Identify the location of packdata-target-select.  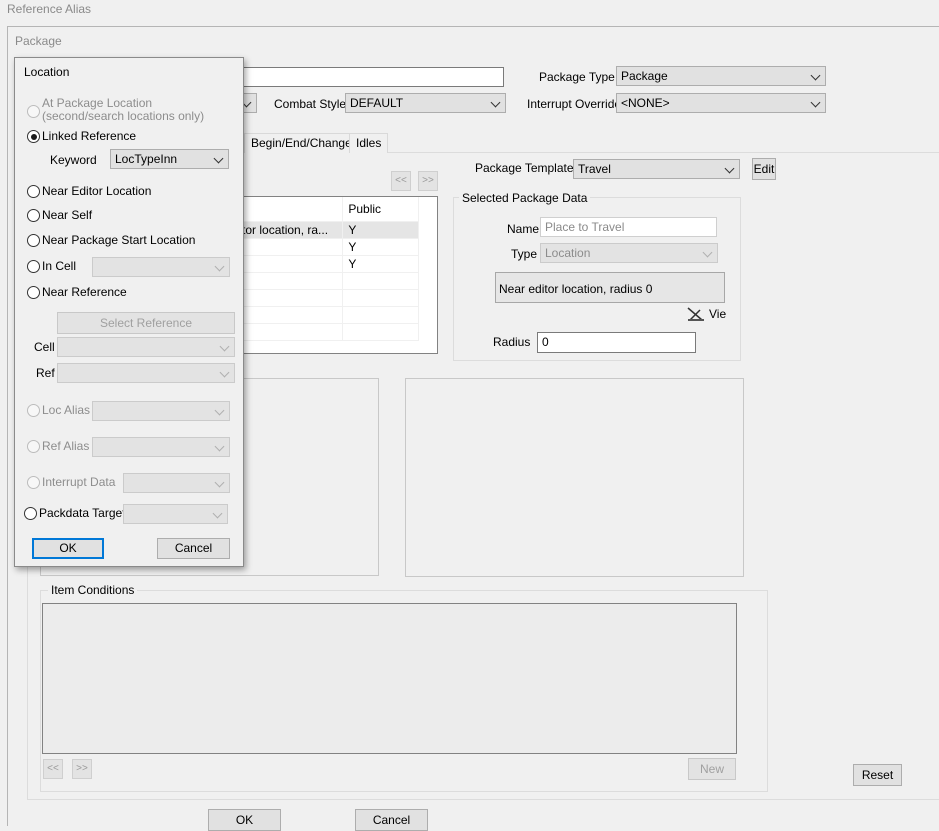
(175, 514).